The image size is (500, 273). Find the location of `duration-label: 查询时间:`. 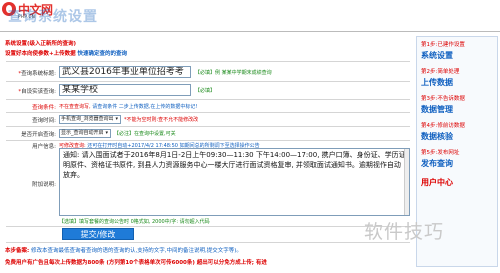

duration-label: 查询时间: is located at coordinates (44, 121).